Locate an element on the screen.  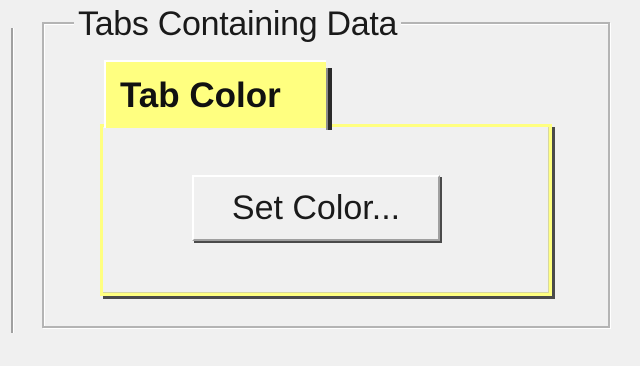
groupbox-title: Tabs Containing Data is located at coordinates (238, 24).